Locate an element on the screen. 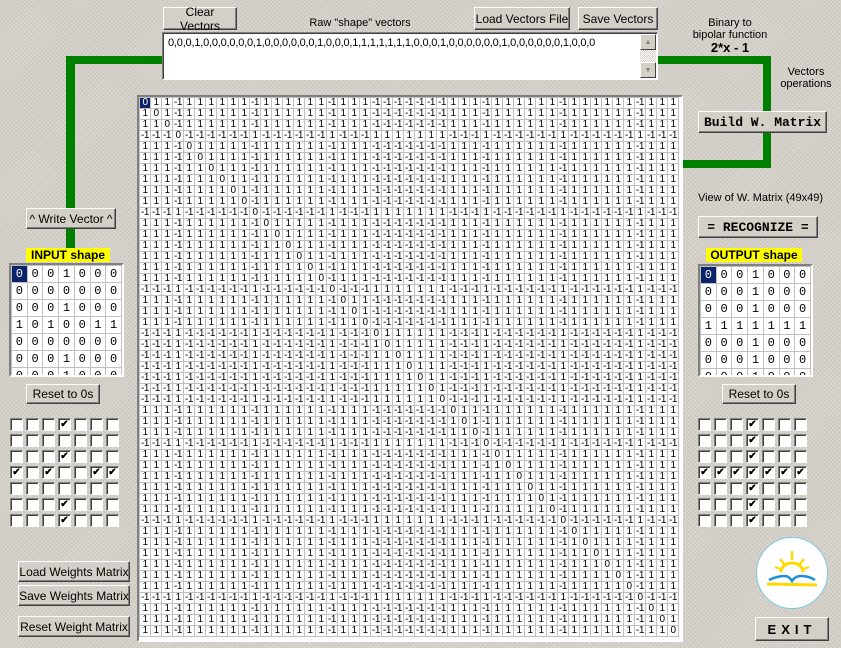 The image size is (841, 648). input-shape-cell: 1 is located at coordinates (113, 325).